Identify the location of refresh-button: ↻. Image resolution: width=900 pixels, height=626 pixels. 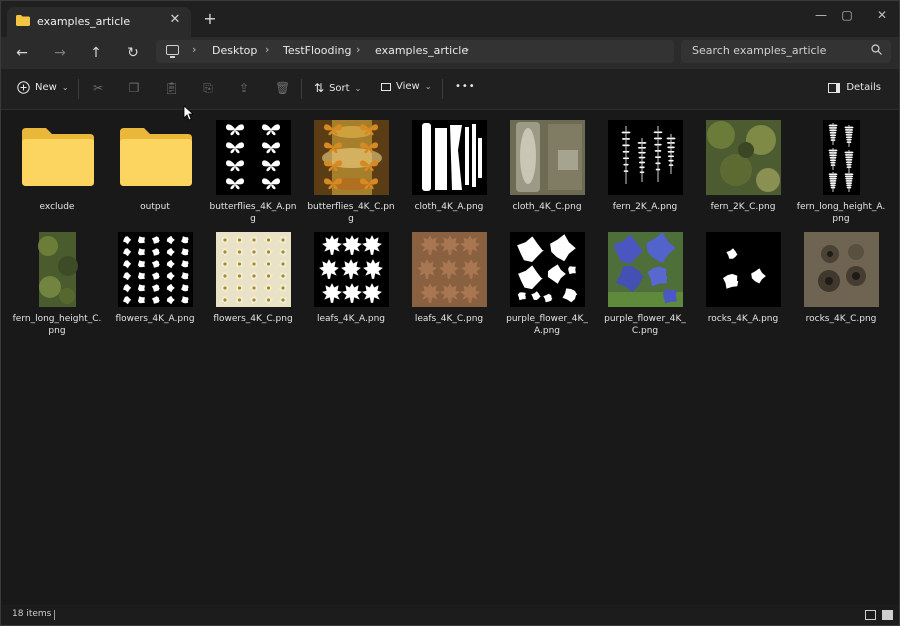
(133, 53).